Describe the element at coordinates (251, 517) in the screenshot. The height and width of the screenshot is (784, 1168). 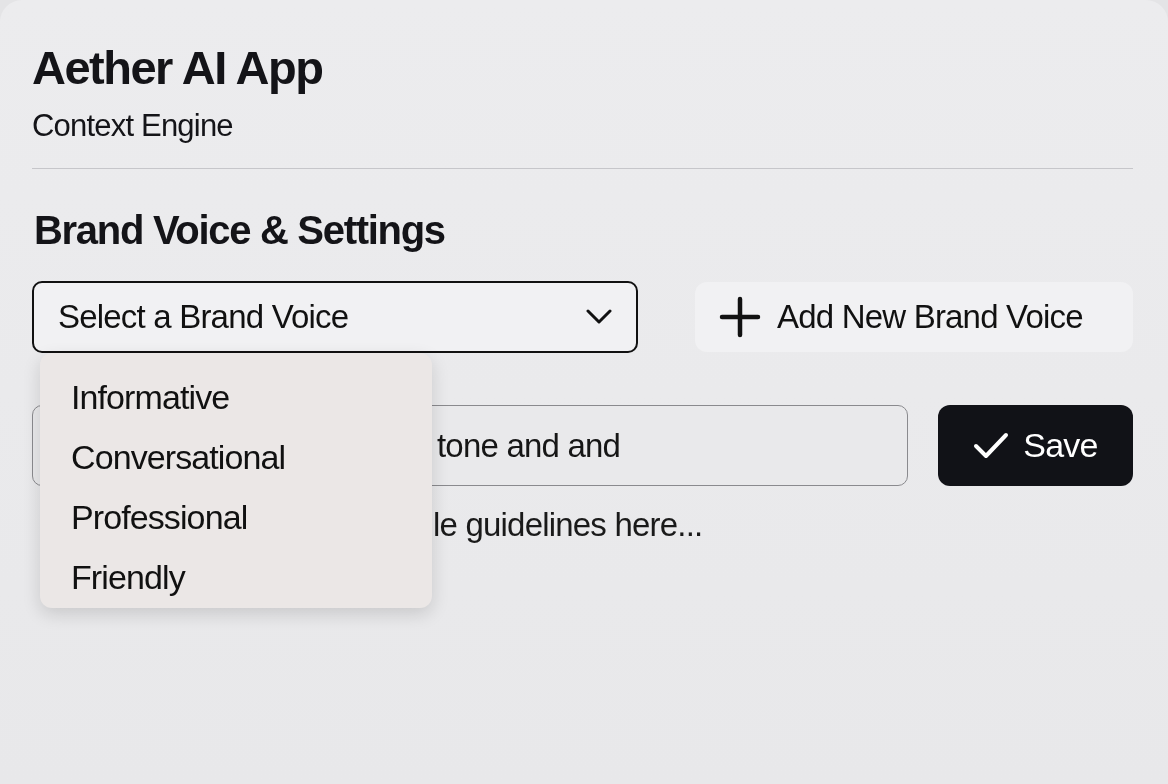
I see `dropdown-option: Professional` at that location.